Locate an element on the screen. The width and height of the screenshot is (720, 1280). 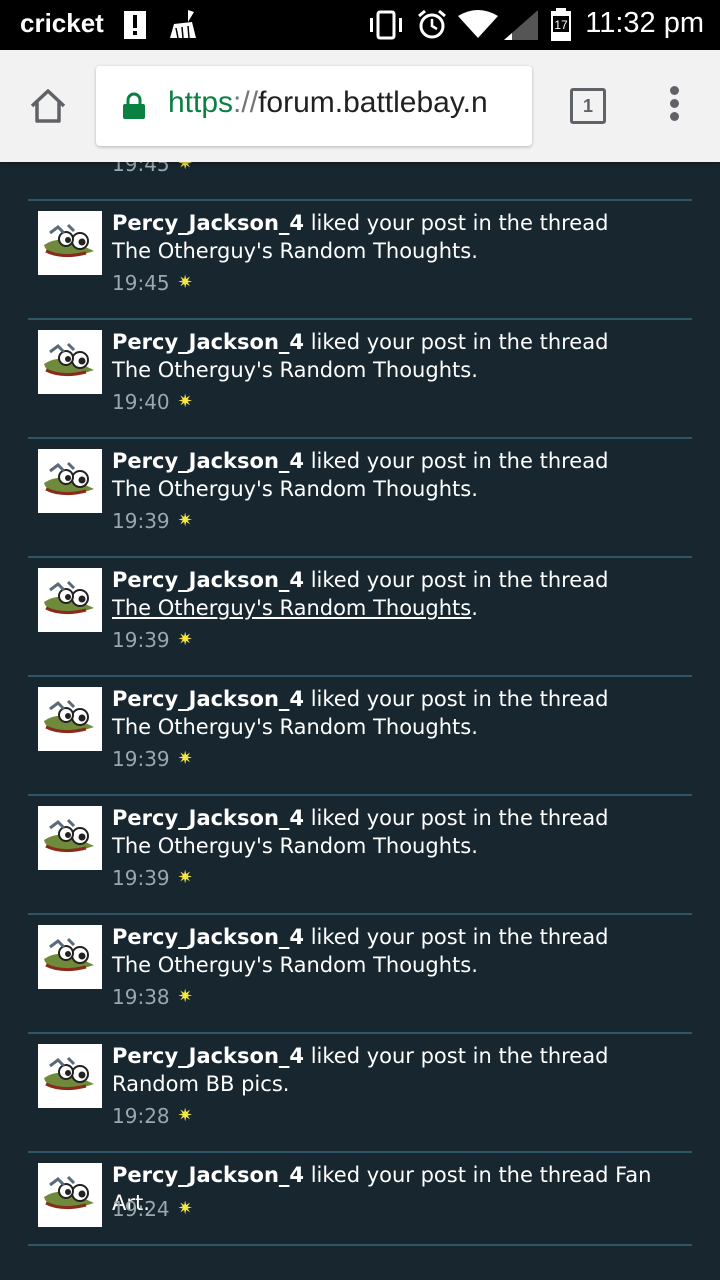
wifi-icon is located at coordinates (478, 24).